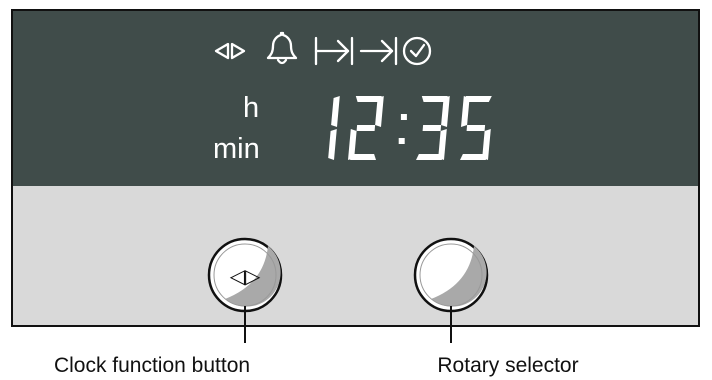 The width and height of the screenshot is (712, 380). I want to click on rotary-selector, so click(451, 275).